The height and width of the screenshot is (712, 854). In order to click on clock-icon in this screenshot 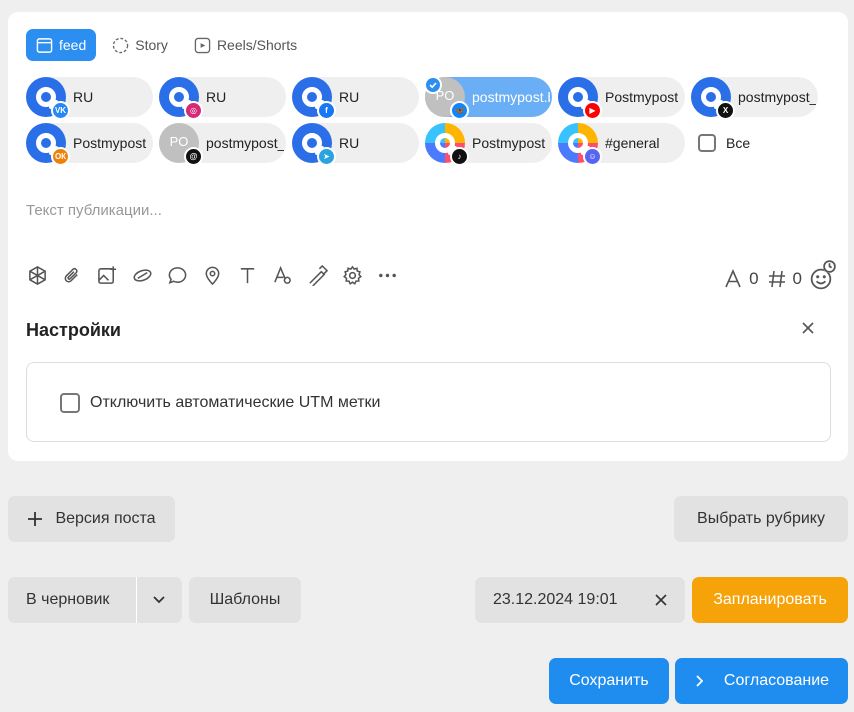, I will do `click(829, 266)`.